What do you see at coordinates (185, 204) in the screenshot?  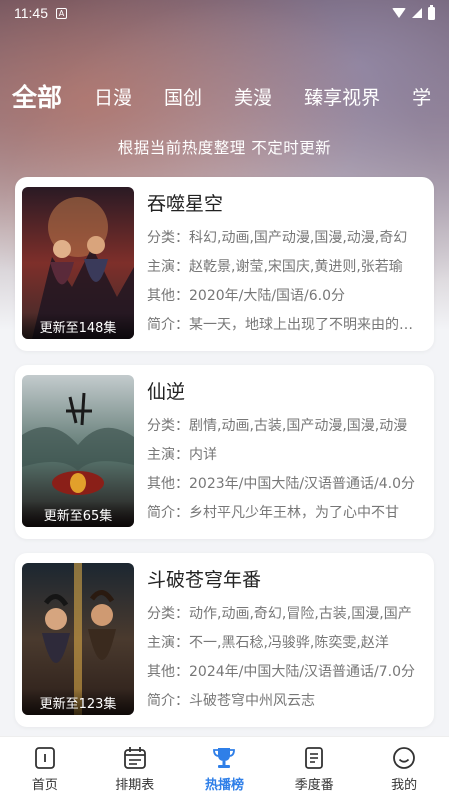 I see `card-title: 吞噬星空` at bounding box center [185, 204].